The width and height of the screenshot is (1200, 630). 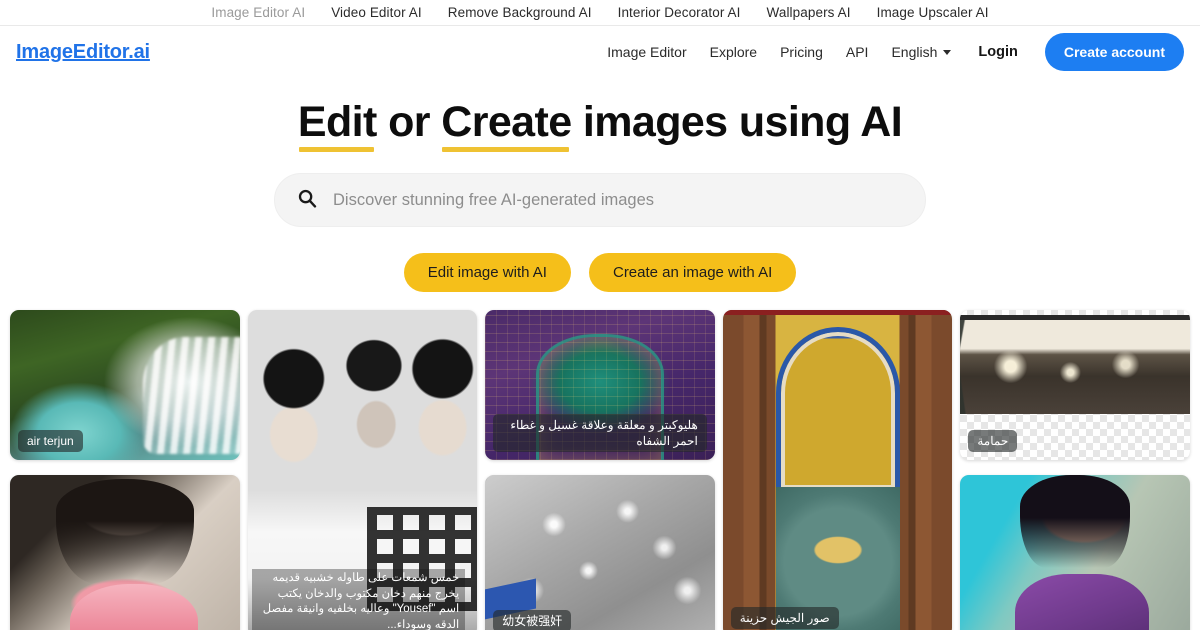 What do you see at coordinates (520, 12) in the screenshot?
I see `topbar-link-remove-background-ai: Remove Background AI` at bounding box center [520, 12].